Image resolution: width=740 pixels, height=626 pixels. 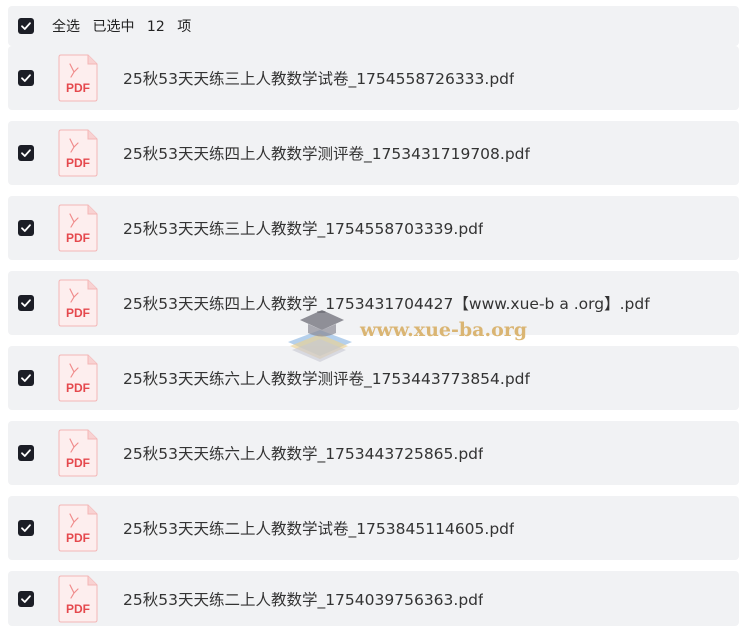 I want to click on file-row: PDF 25秋53天天练六上人教数学测评卷_1753443773854.pdf, so click(x=373, y=378).